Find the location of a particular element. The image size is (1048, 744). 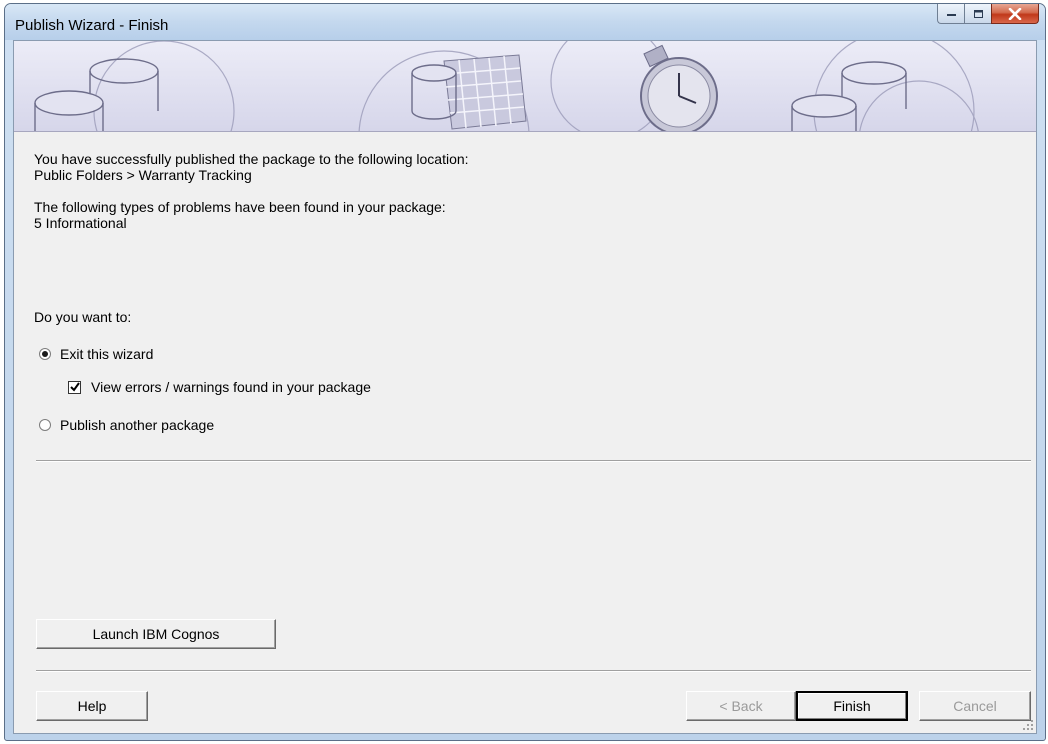

window-controls is located at coordinates (988, 15).